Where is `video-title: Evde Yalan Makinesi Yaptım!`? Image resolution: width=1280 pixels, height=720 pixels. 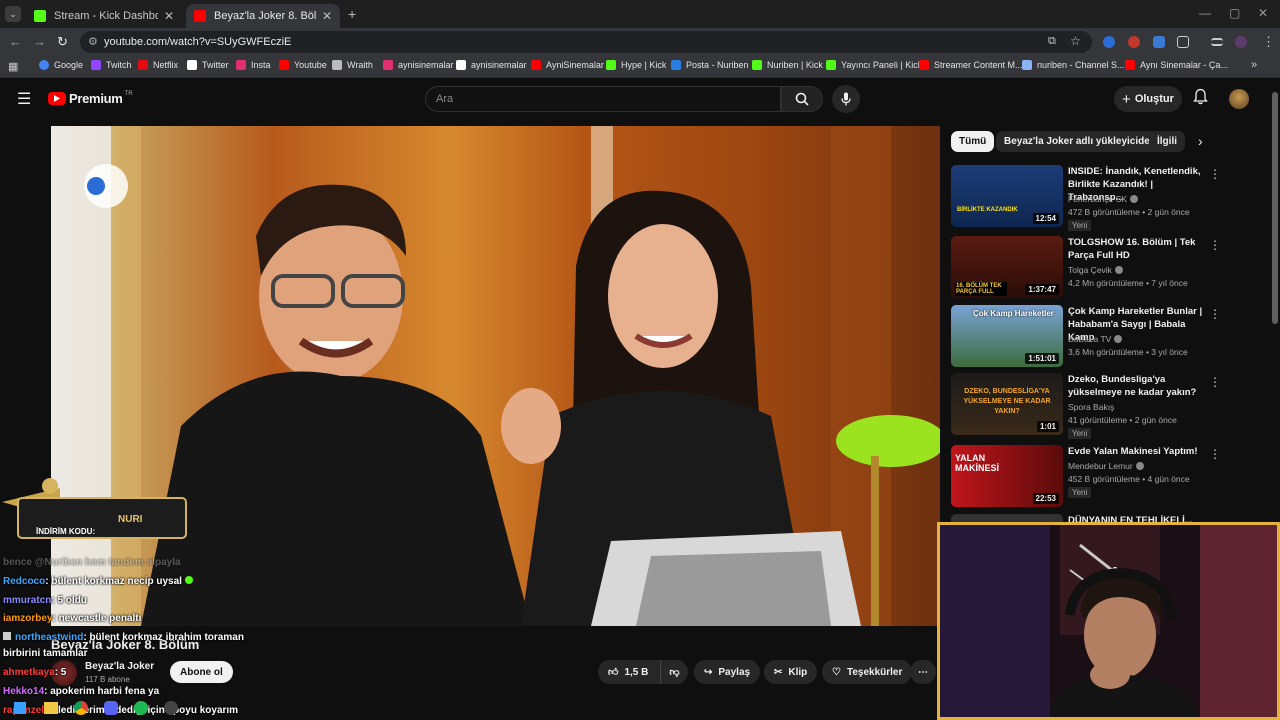
video-title: Evde Yalan Makinesi Yaptım! is located at coordinates (1135, 451).